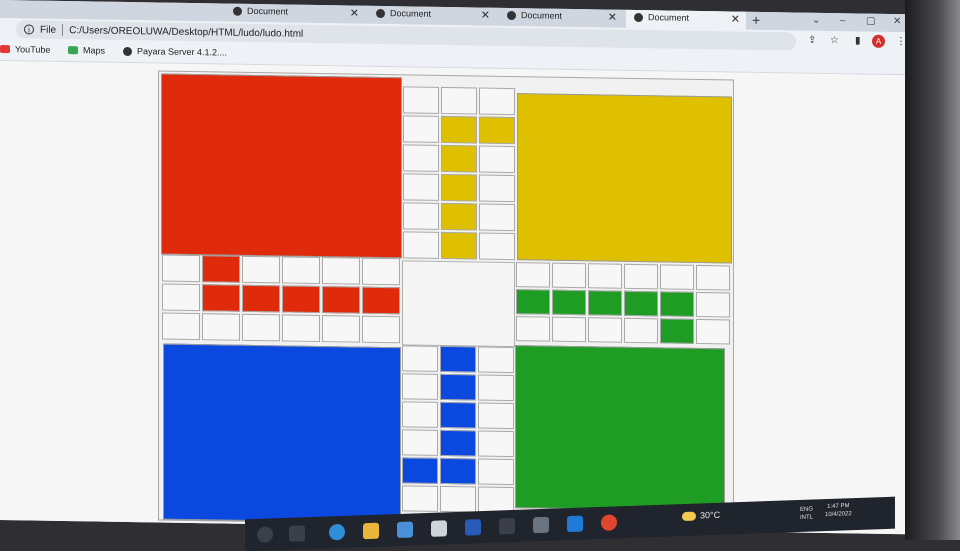 The width and height of the screenshot is (960, 551). I want to click on chevron-down-icon: ⌄, so click(816, 20).